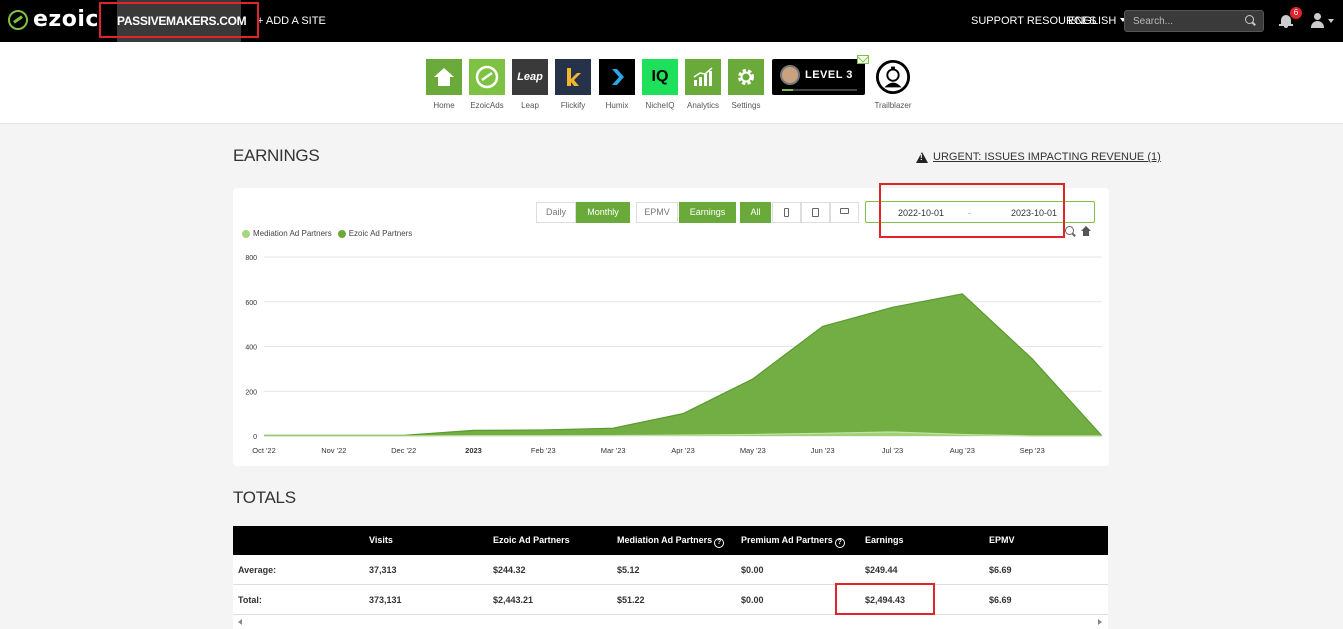 This screenshot has height=629, width=1343. I want to click on row-label: Average:, so click(257, 570).